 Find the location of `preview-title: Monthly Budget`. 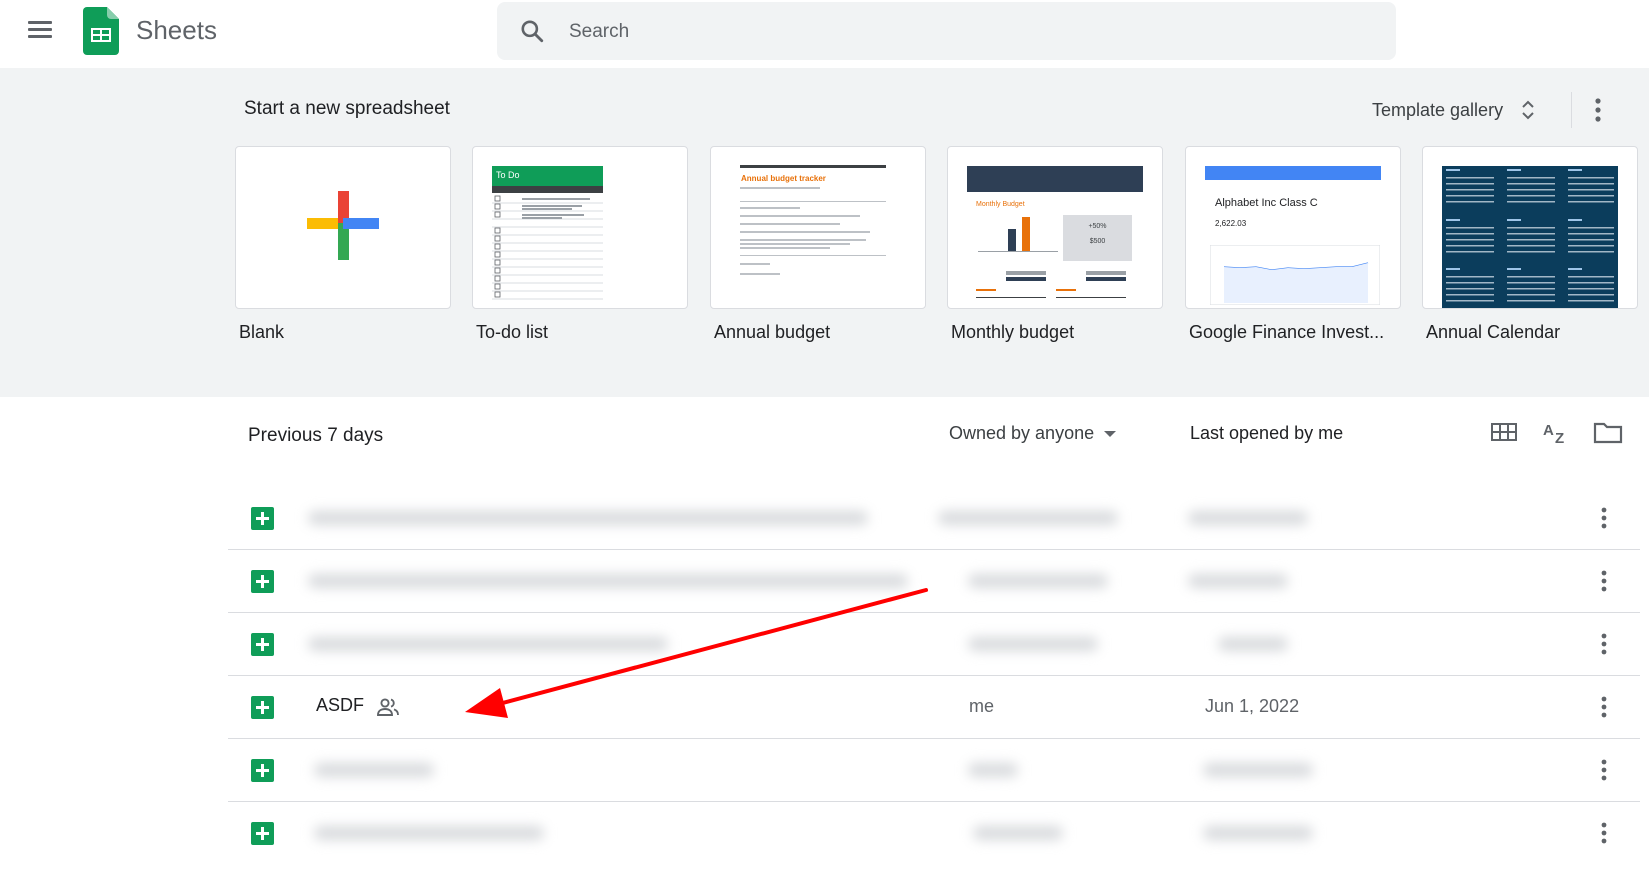

preview-title: Monthly Budget is located at coordinates (1000, 204).